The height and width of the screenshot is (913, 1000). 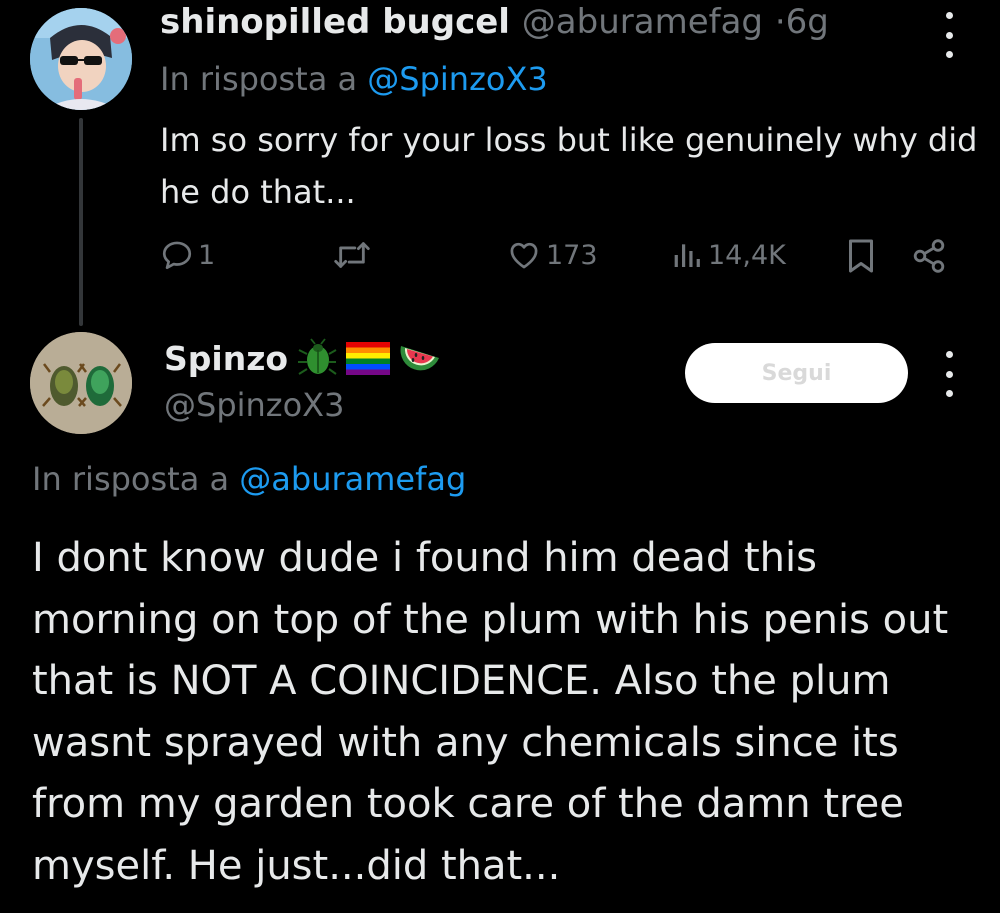 What do you see at coordinates (687, 255) in the screenshot?
I see `views-icon` at bounding box center [687, 255].